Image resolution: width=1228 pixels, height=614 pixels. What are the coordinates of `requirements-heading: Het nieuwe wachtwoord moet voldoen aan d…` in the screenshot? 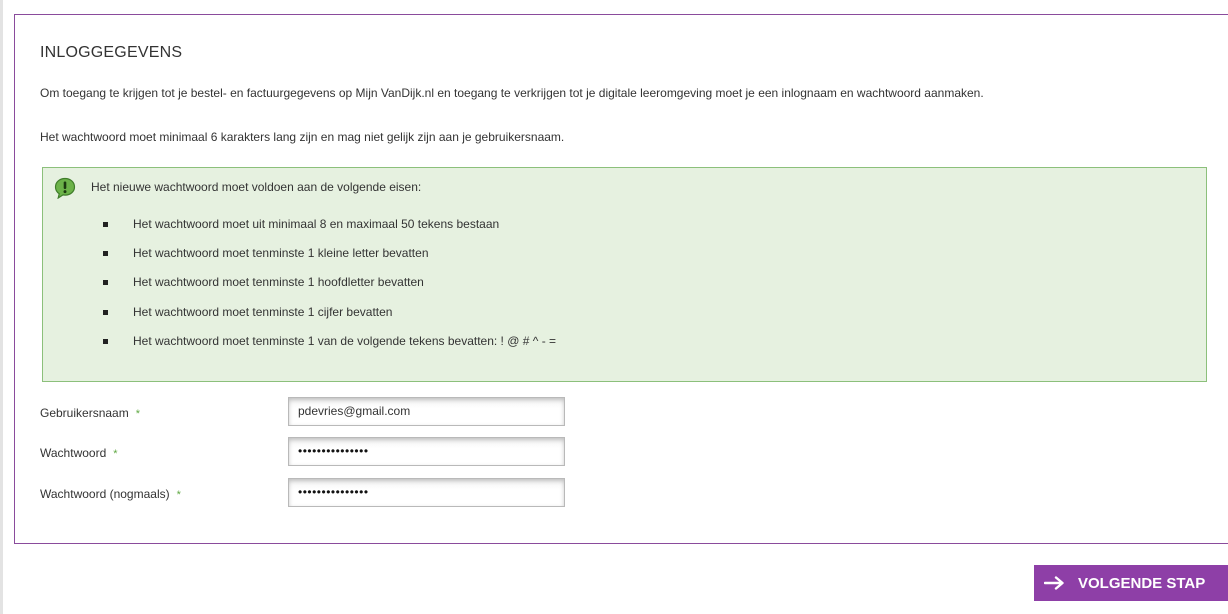 It's located at (256, 187).